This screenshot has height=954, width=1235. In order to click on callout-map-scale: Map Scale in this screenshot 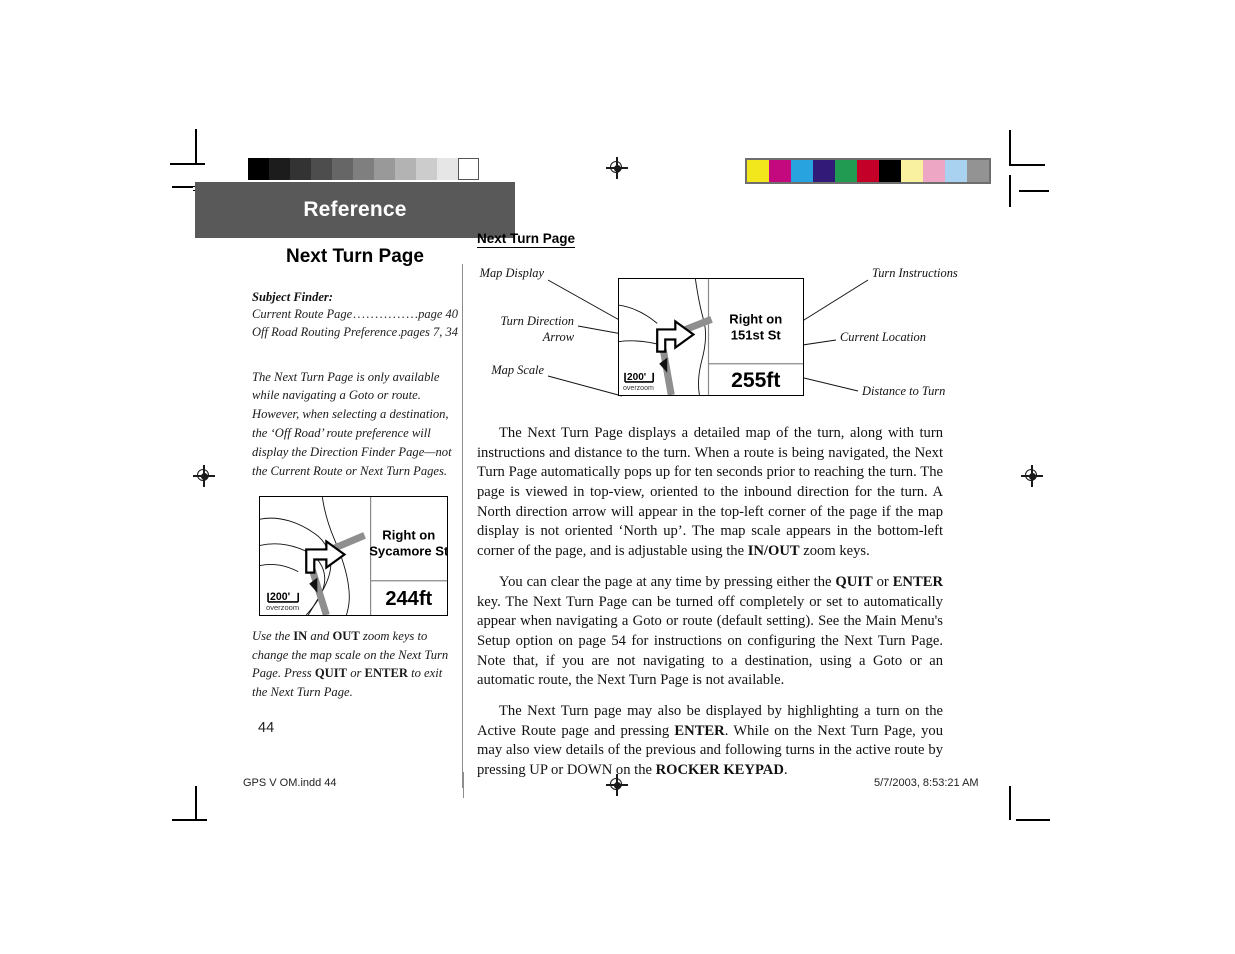, I will do `click(517, 370)`.